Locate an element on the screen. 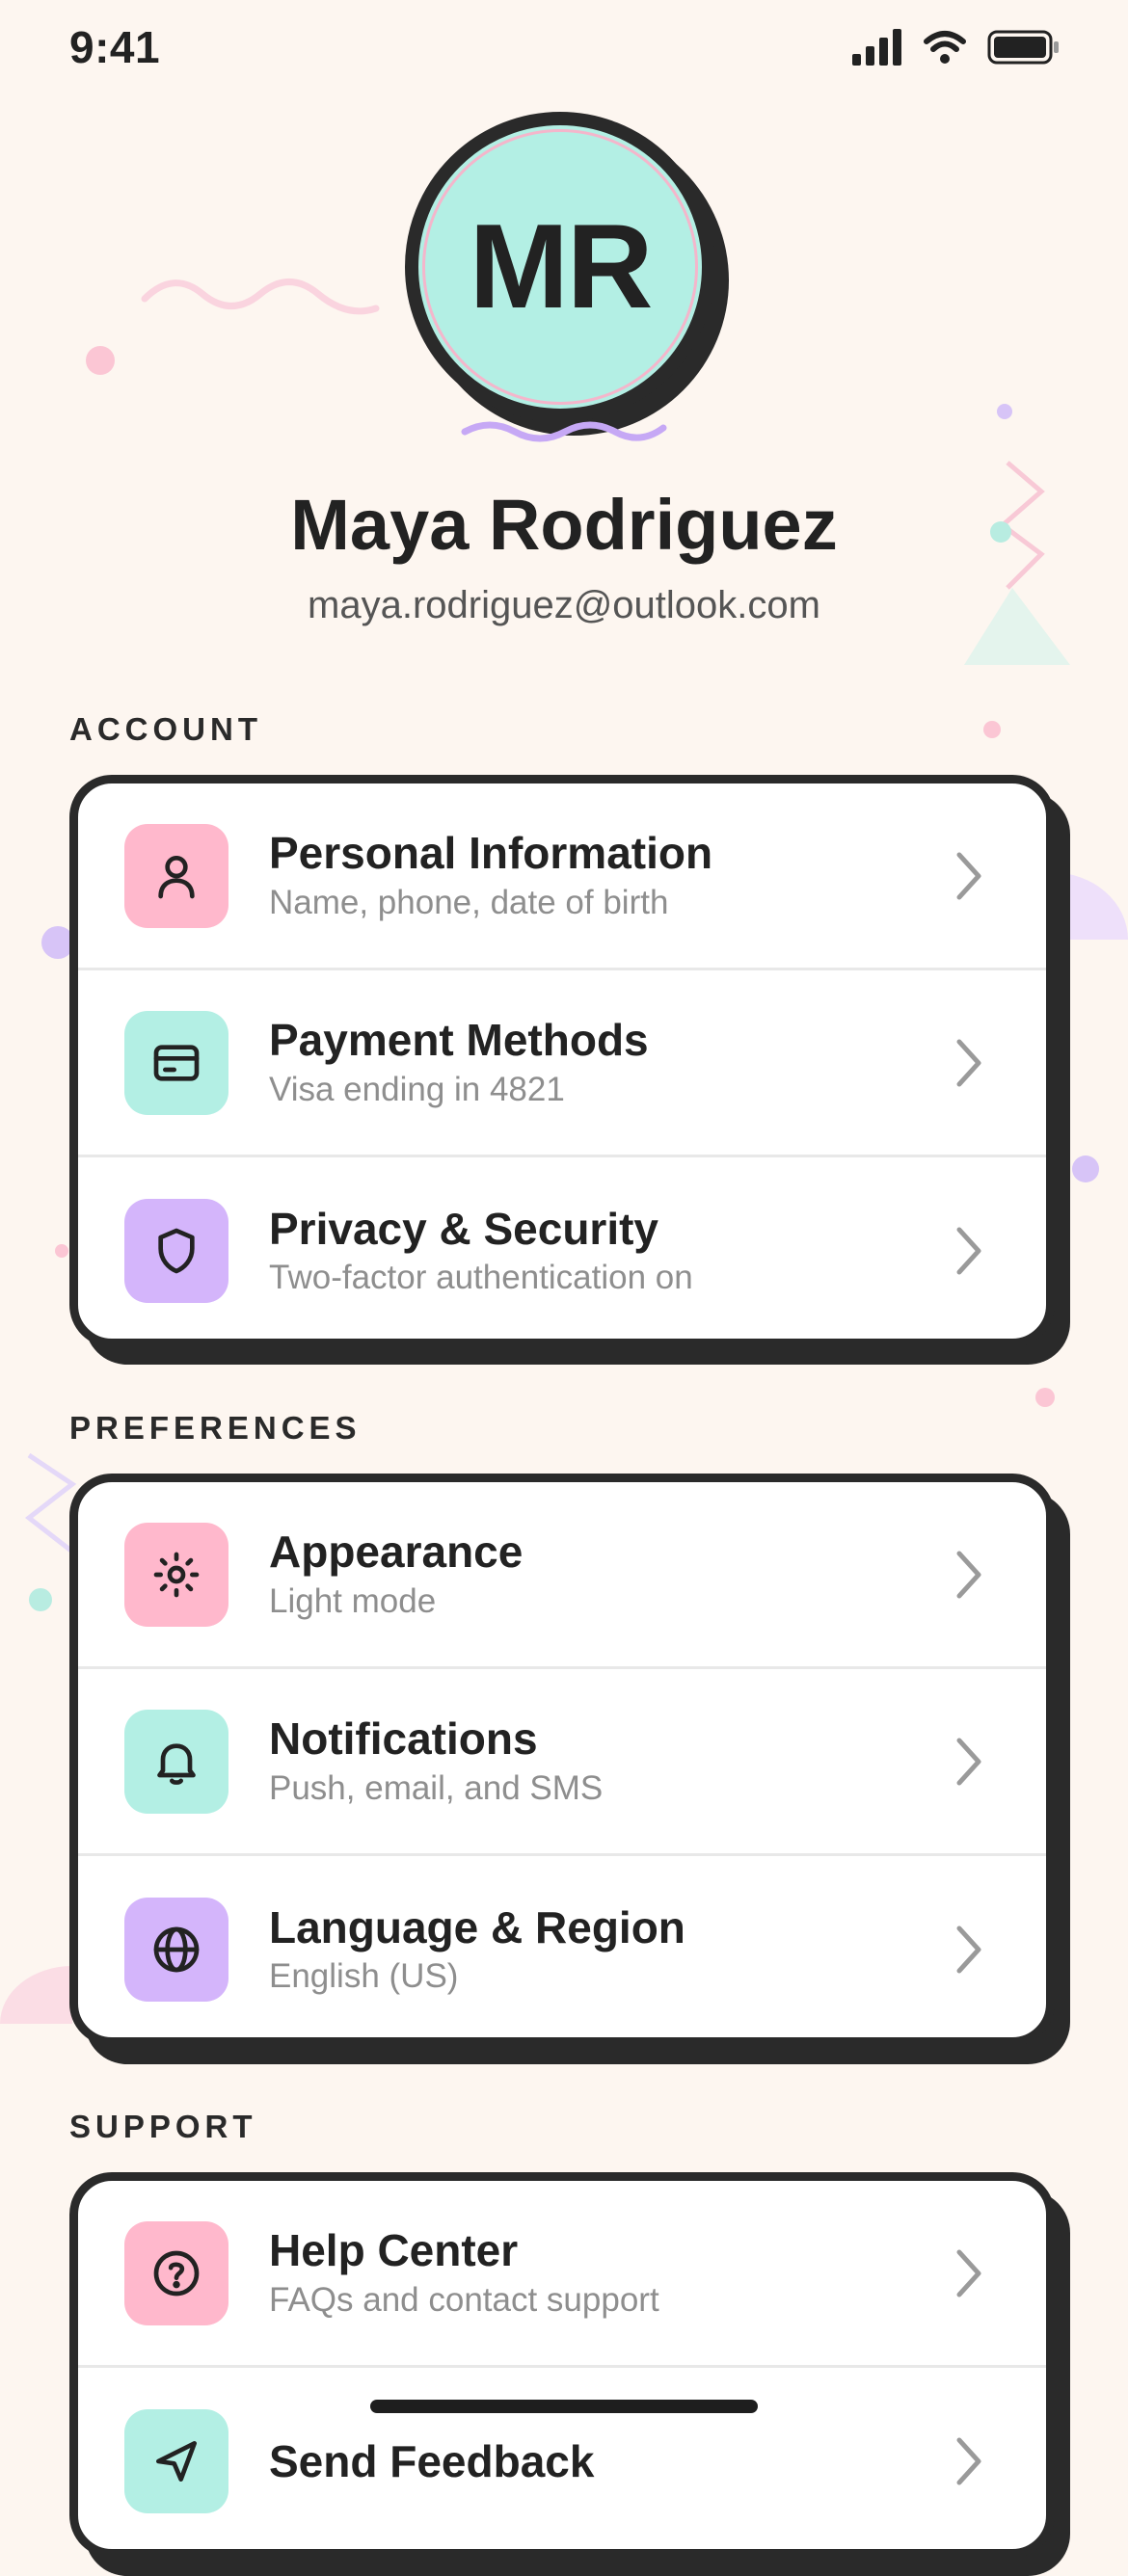 This screenshot has height=2576, width=1128. settings-item-appearance: Appearance Light mode is located at coordinates (562, 1576).